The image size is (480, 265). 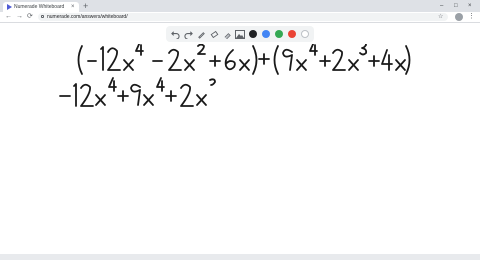 I want to click on undo-icon, so click(x=175, y=34).